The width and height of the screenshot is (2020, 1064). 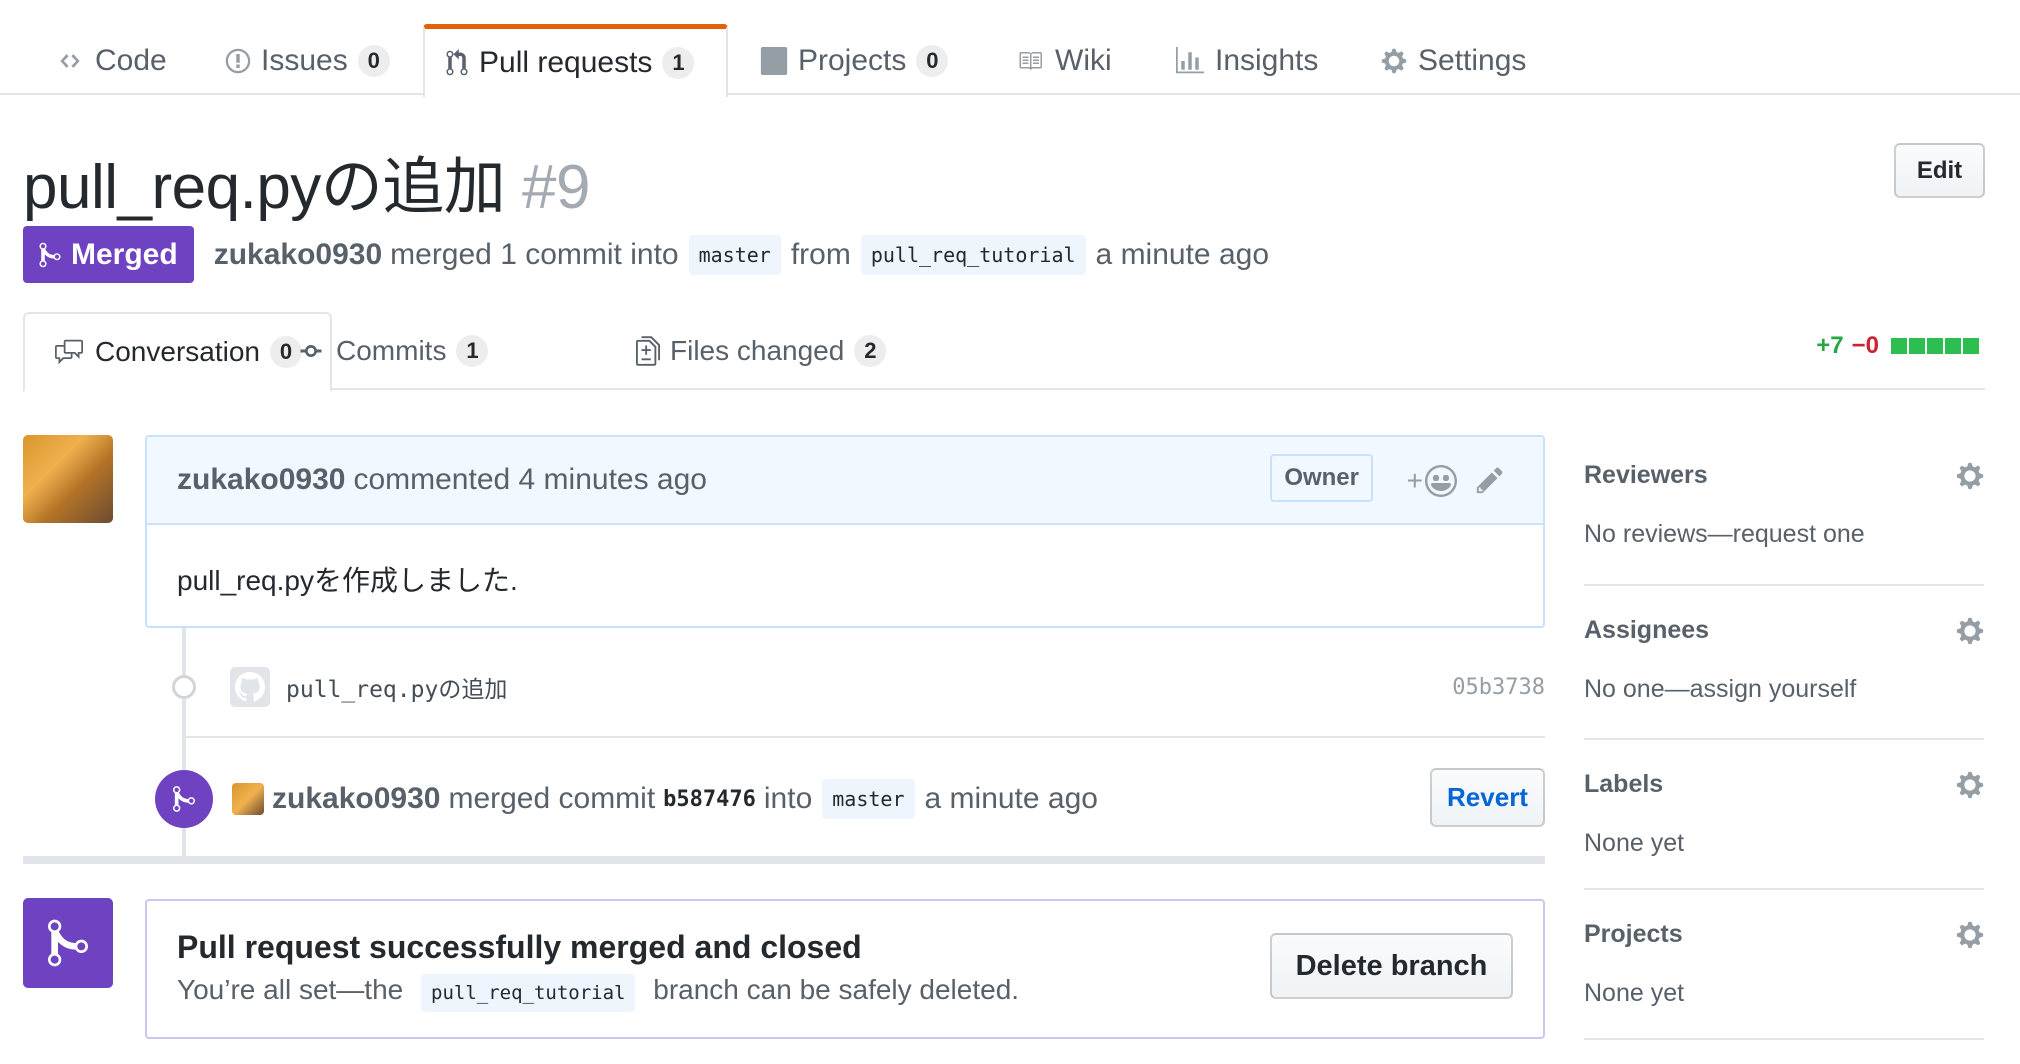 What do you see at coordinates (820, 254) in the screenshot?
I see `from-text: from` at bounding box center [820, 254].